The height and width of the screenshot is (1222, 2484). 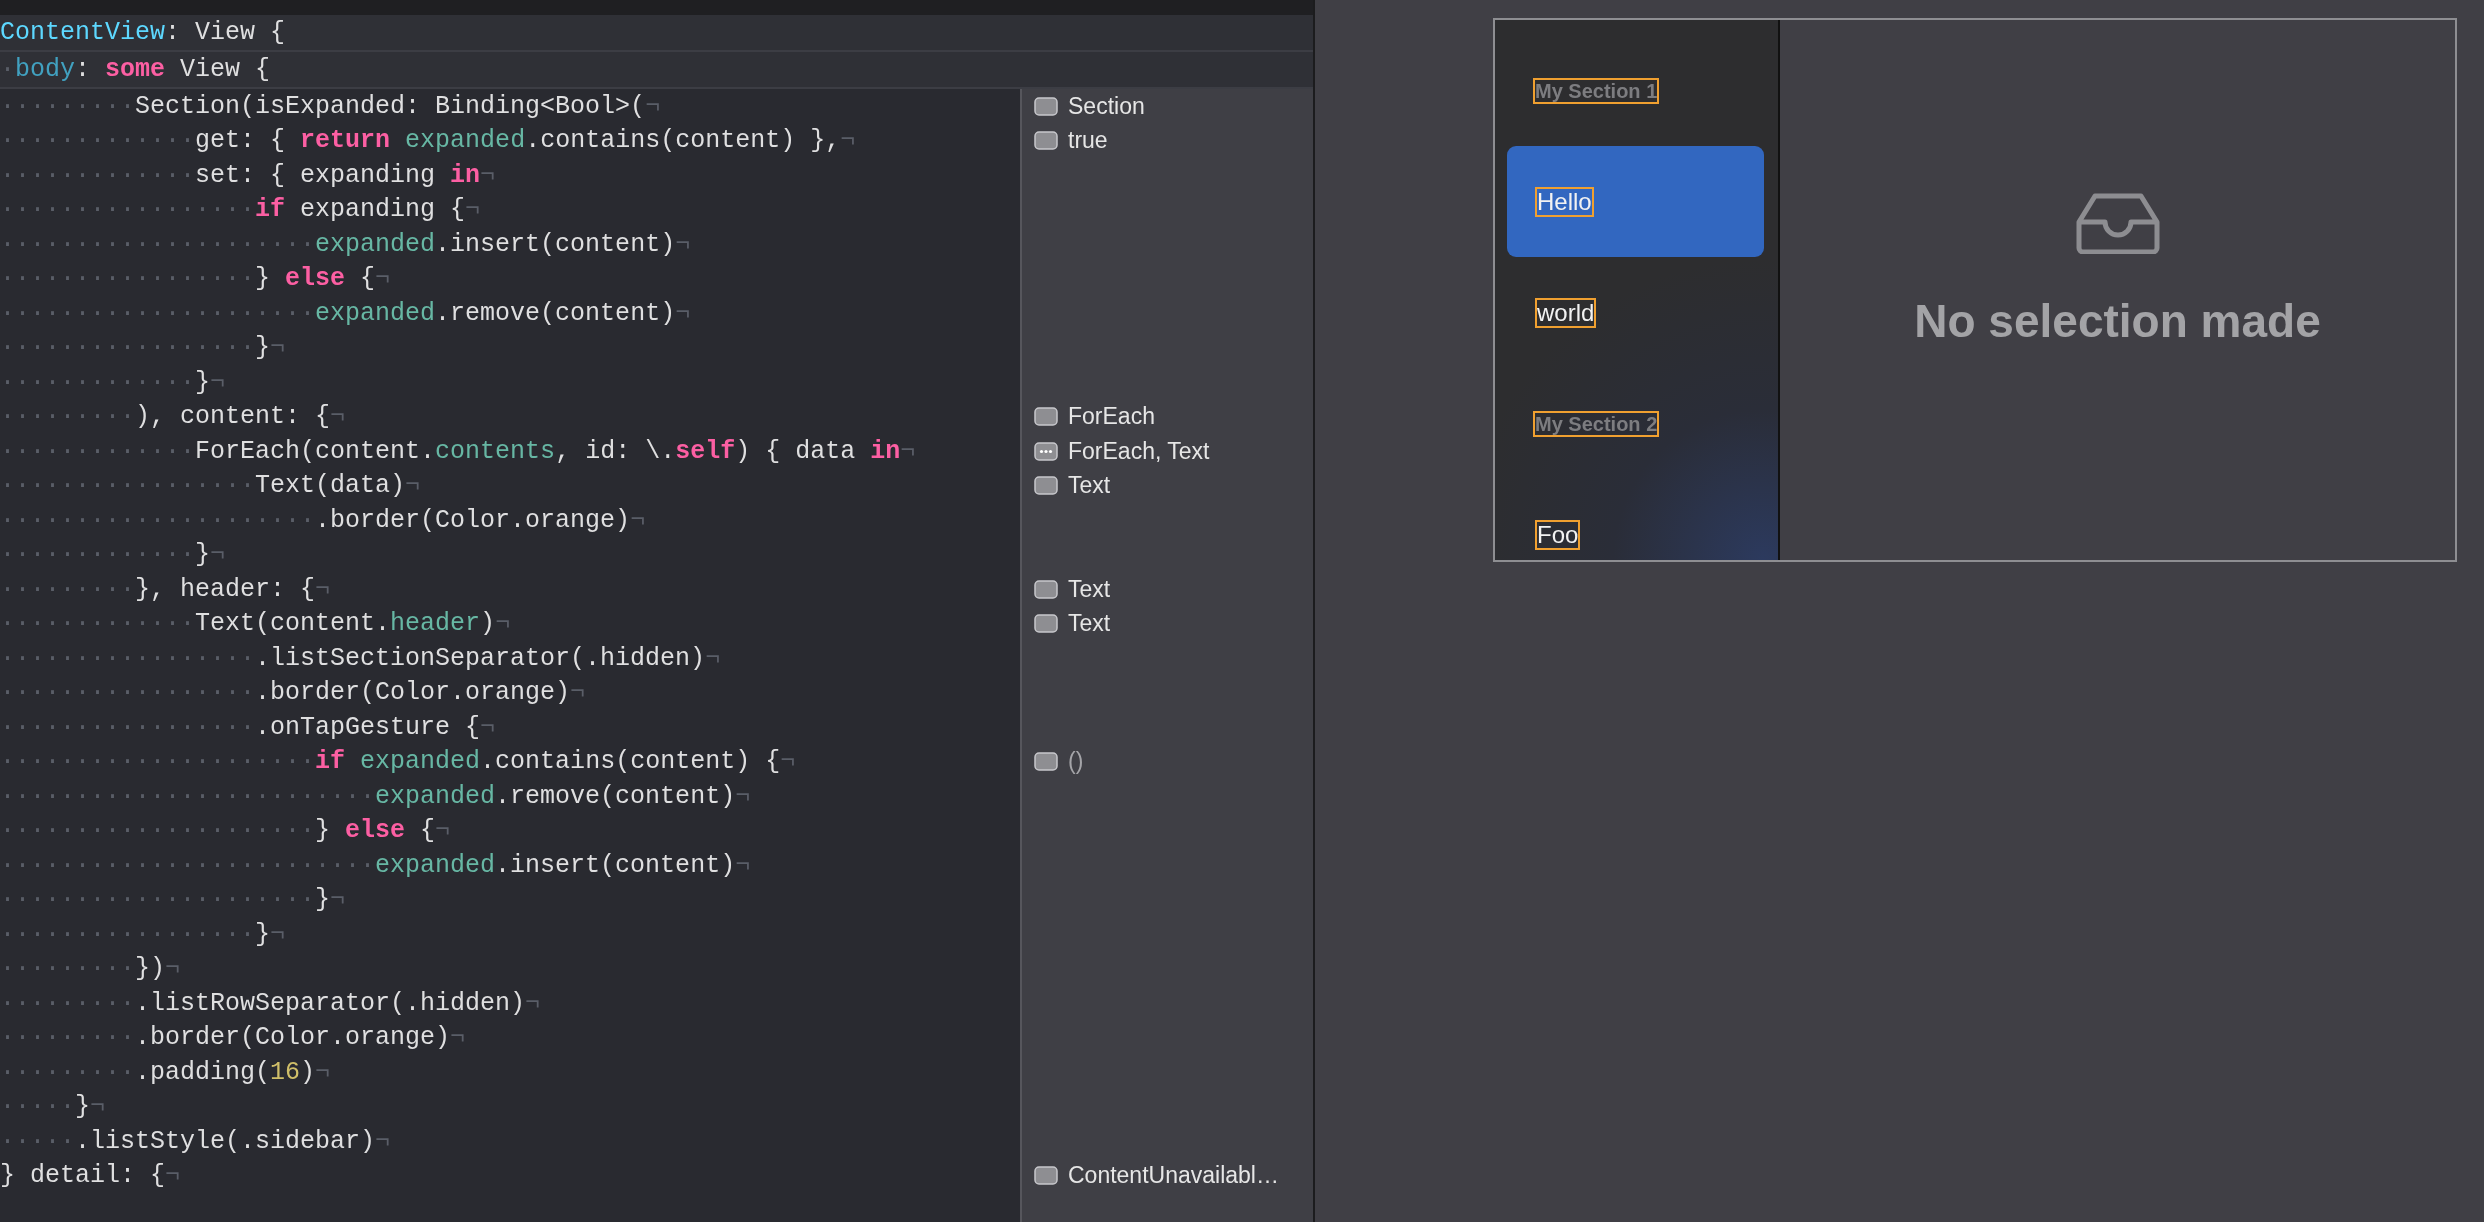 I want to click on code-line: ·····················.border(Color.orange)¬, so click(x=323, y=520).